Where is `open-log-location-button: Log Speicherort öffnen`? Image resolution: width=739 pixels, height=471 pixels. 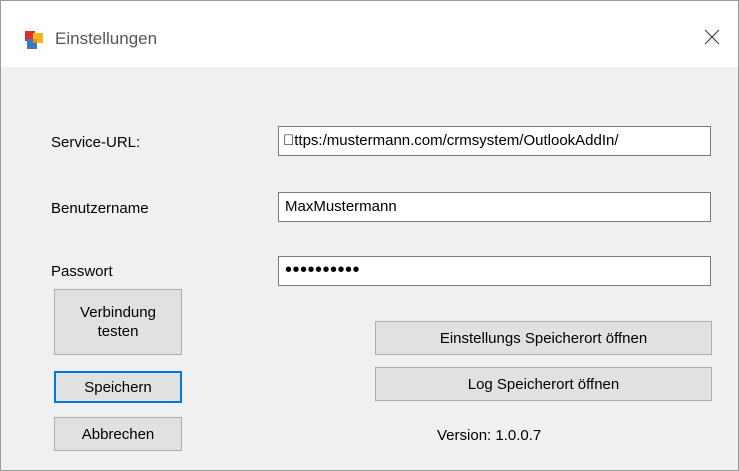
open-log-location-button: Log Speicherort öffnen is located at coordinates (543, 384).